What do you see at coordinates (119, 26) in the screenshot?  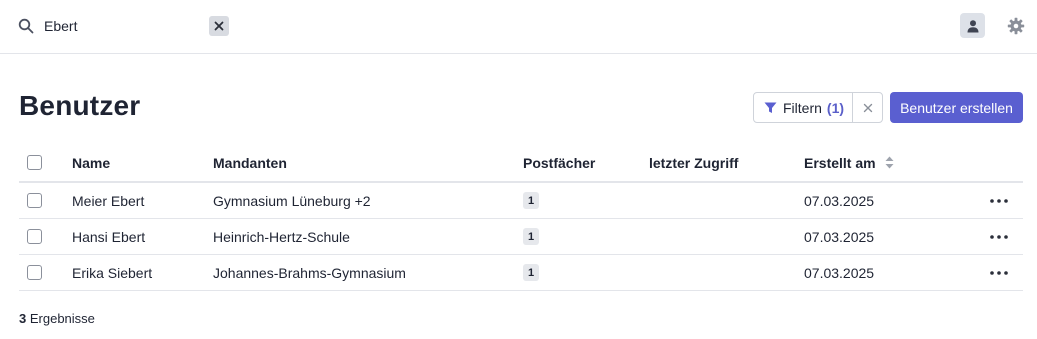 I see `search-input` at bounding box center [119, 26].